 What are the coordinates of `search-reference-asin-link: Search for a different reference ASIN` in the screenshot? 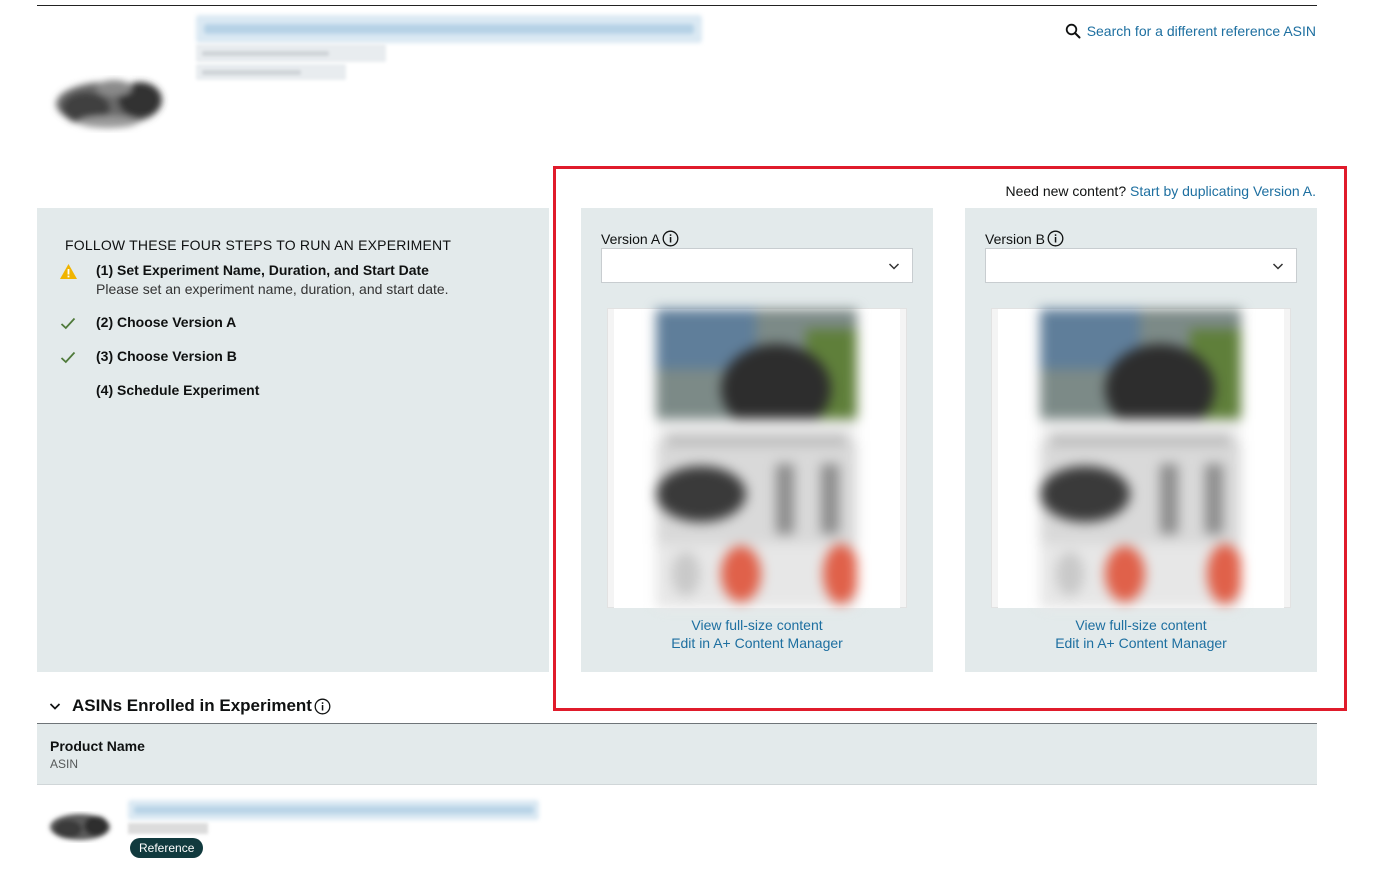 It's located at (1190, 31).